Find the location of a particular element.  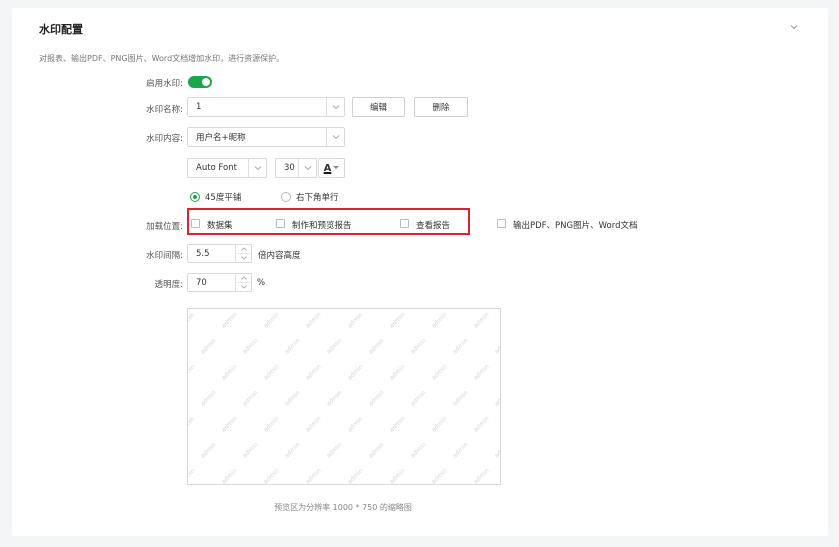

option-view-report-label: 查看报告 is located at coordinates (433, 226).